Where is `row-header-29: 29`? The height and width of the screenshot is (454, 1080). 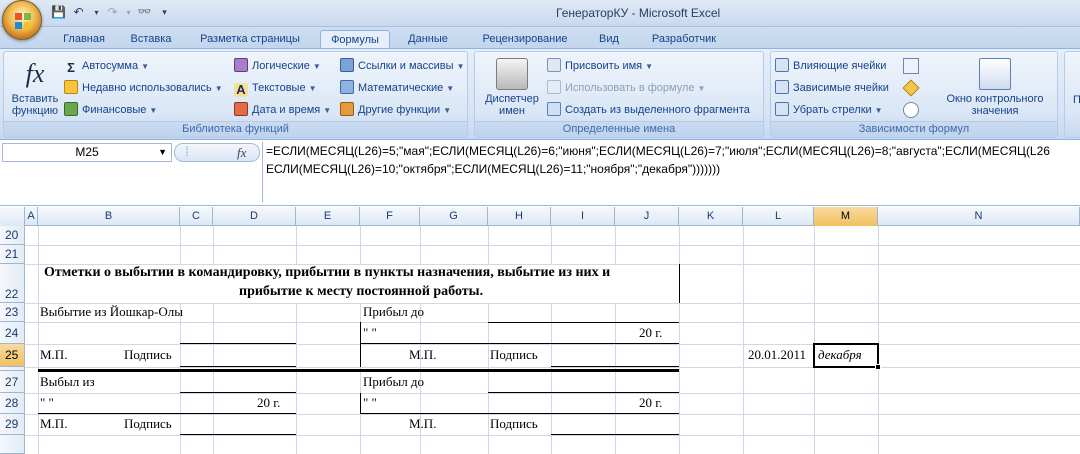
row-header-29: 29 is located at coordinates (12, 424).